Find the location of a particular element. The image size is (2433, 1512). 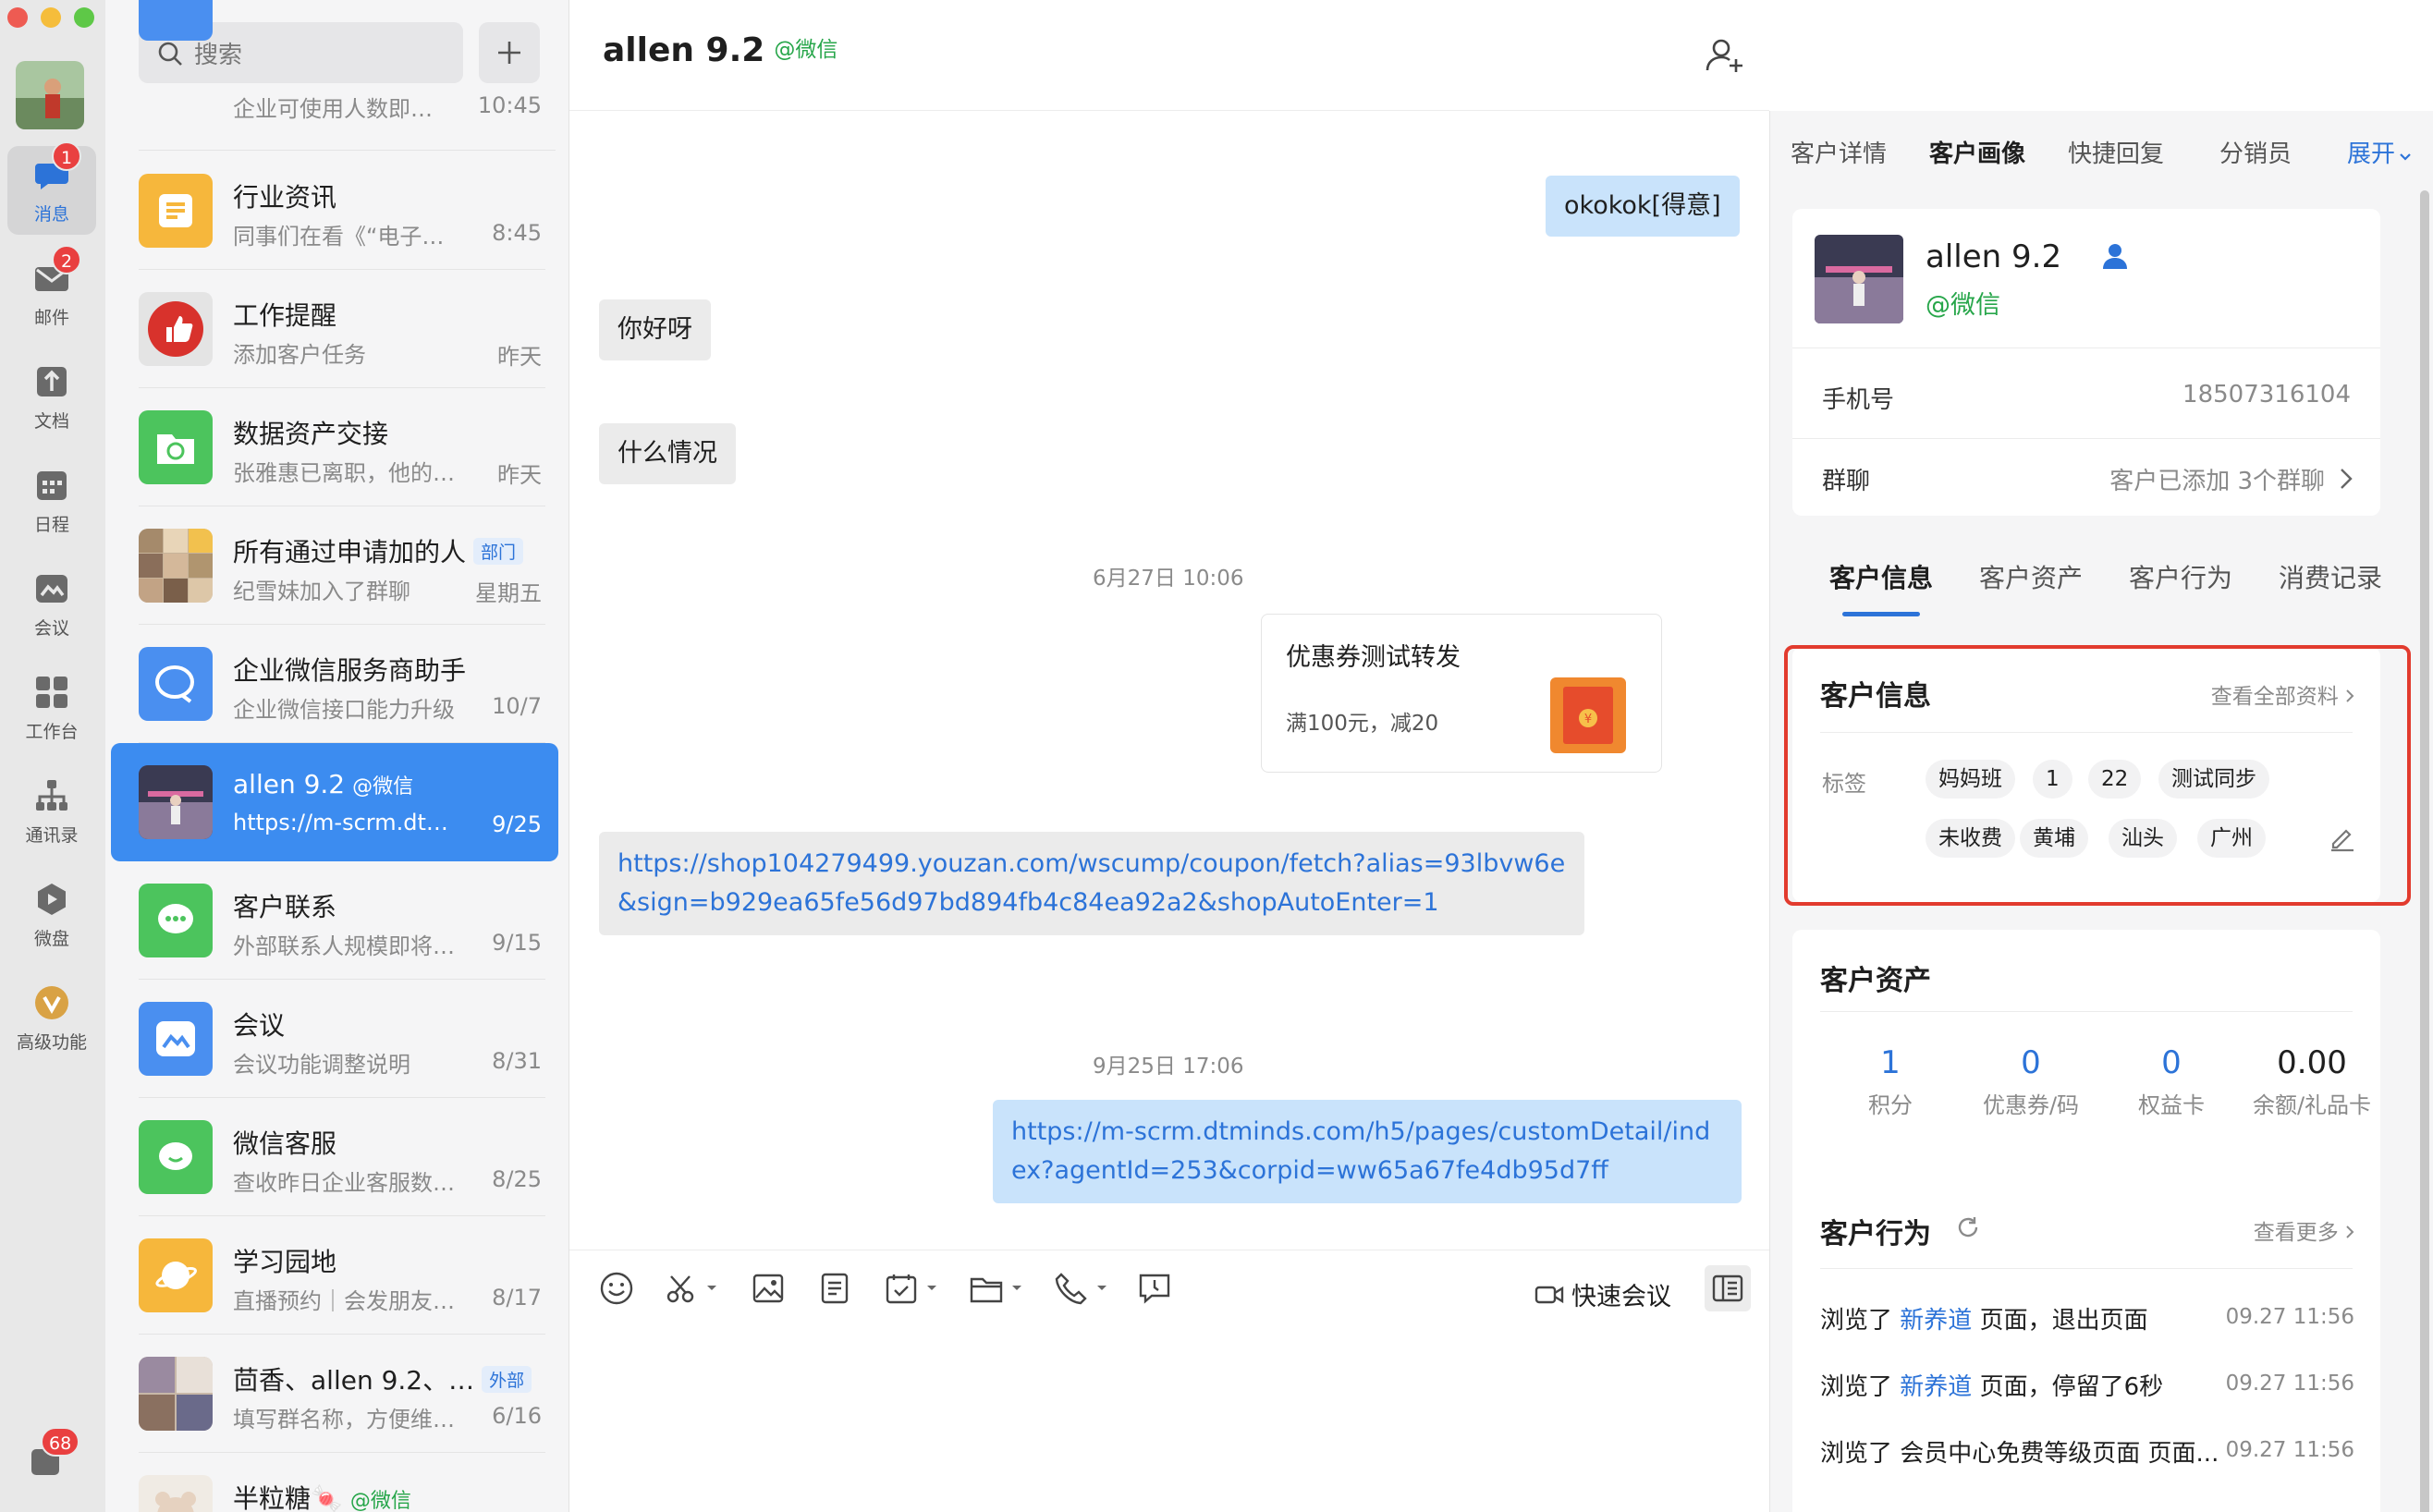

tab-distributor: 分销员 is located at coordinates (2255, 152).